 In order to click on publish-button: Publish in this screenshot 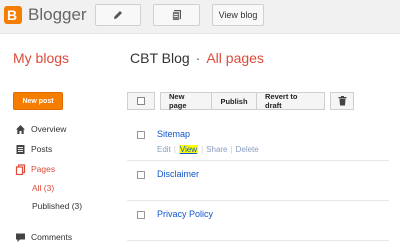, I will do `click(234, 101)`.